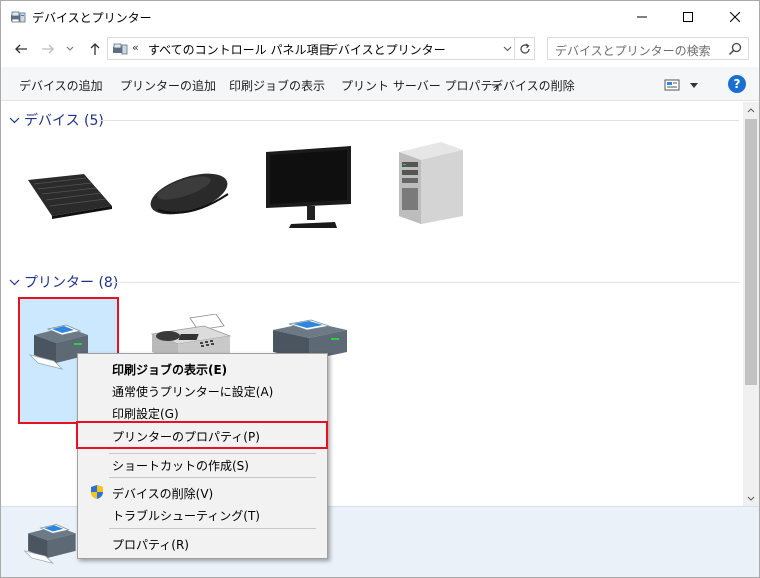 This screenshot has height=578, width=760. What do you see at coordinates (533, 85) in the screenshot?
I see `remove-device-button: デバイスの削除` at bounding box center [533, 85].